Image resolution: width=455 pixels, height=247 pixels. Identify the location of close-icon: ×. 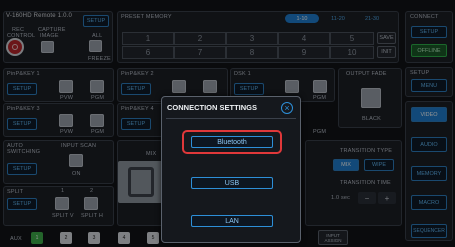
(287, 108).